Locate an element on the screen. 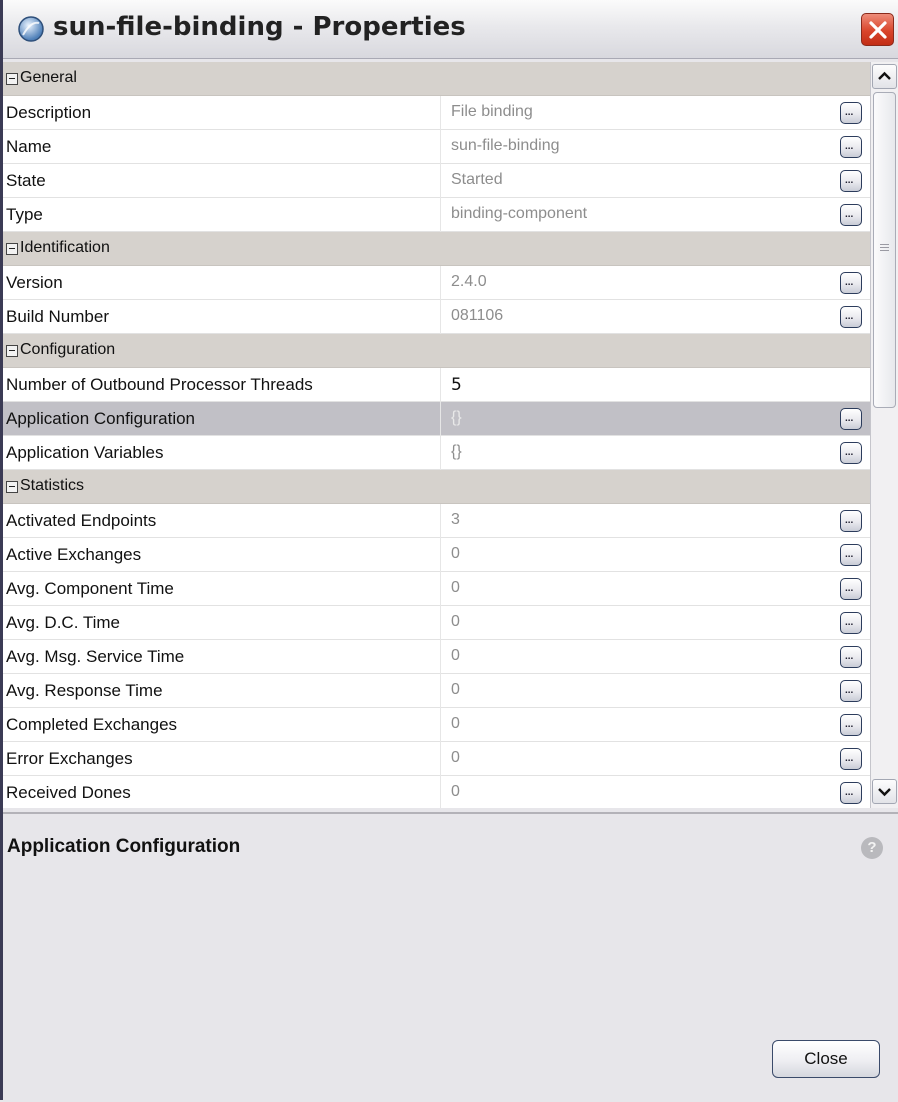  property-value: Started is located at coordinates (477, 179).